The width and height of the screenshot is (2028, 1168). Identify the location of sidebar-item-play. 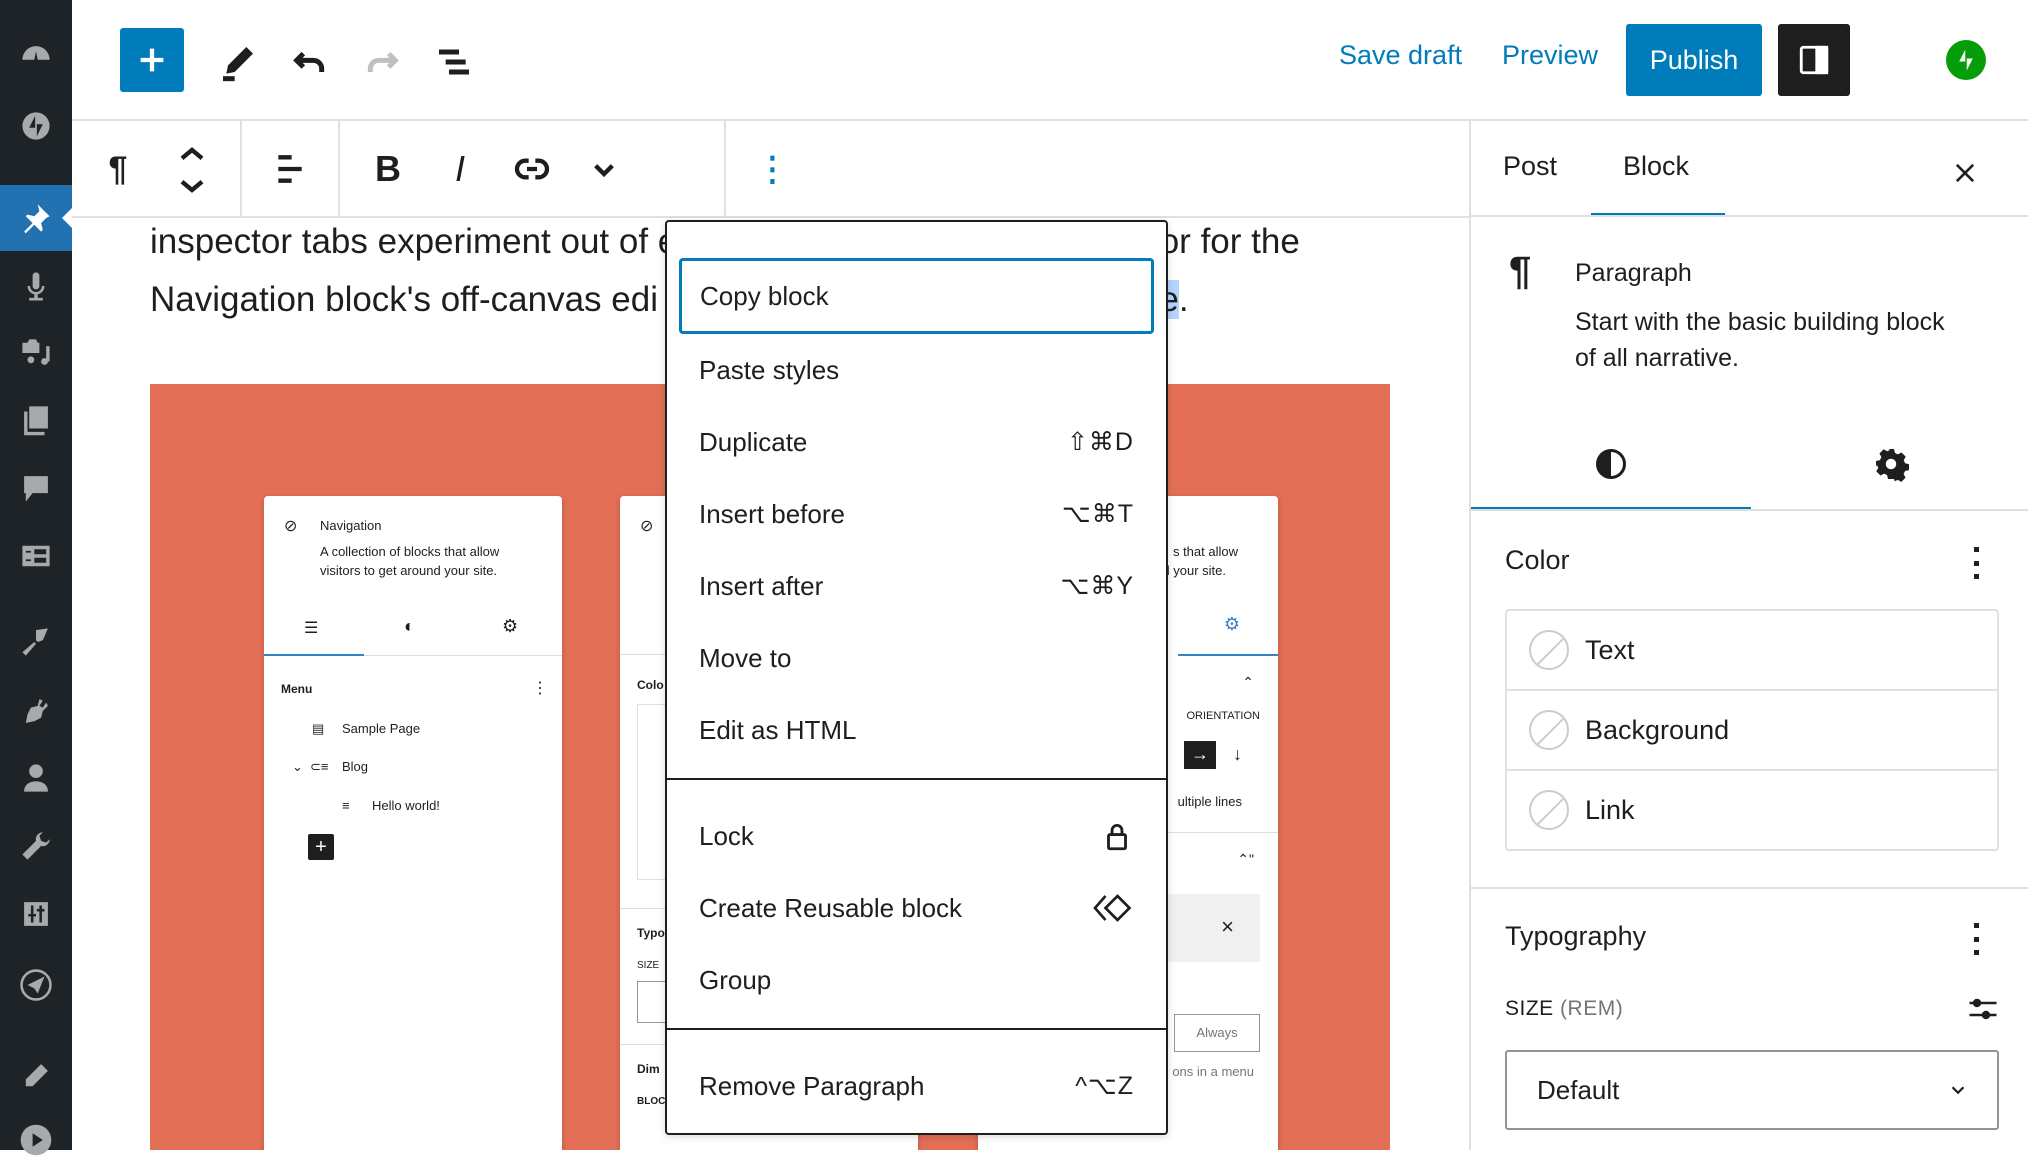
(36, 1140).